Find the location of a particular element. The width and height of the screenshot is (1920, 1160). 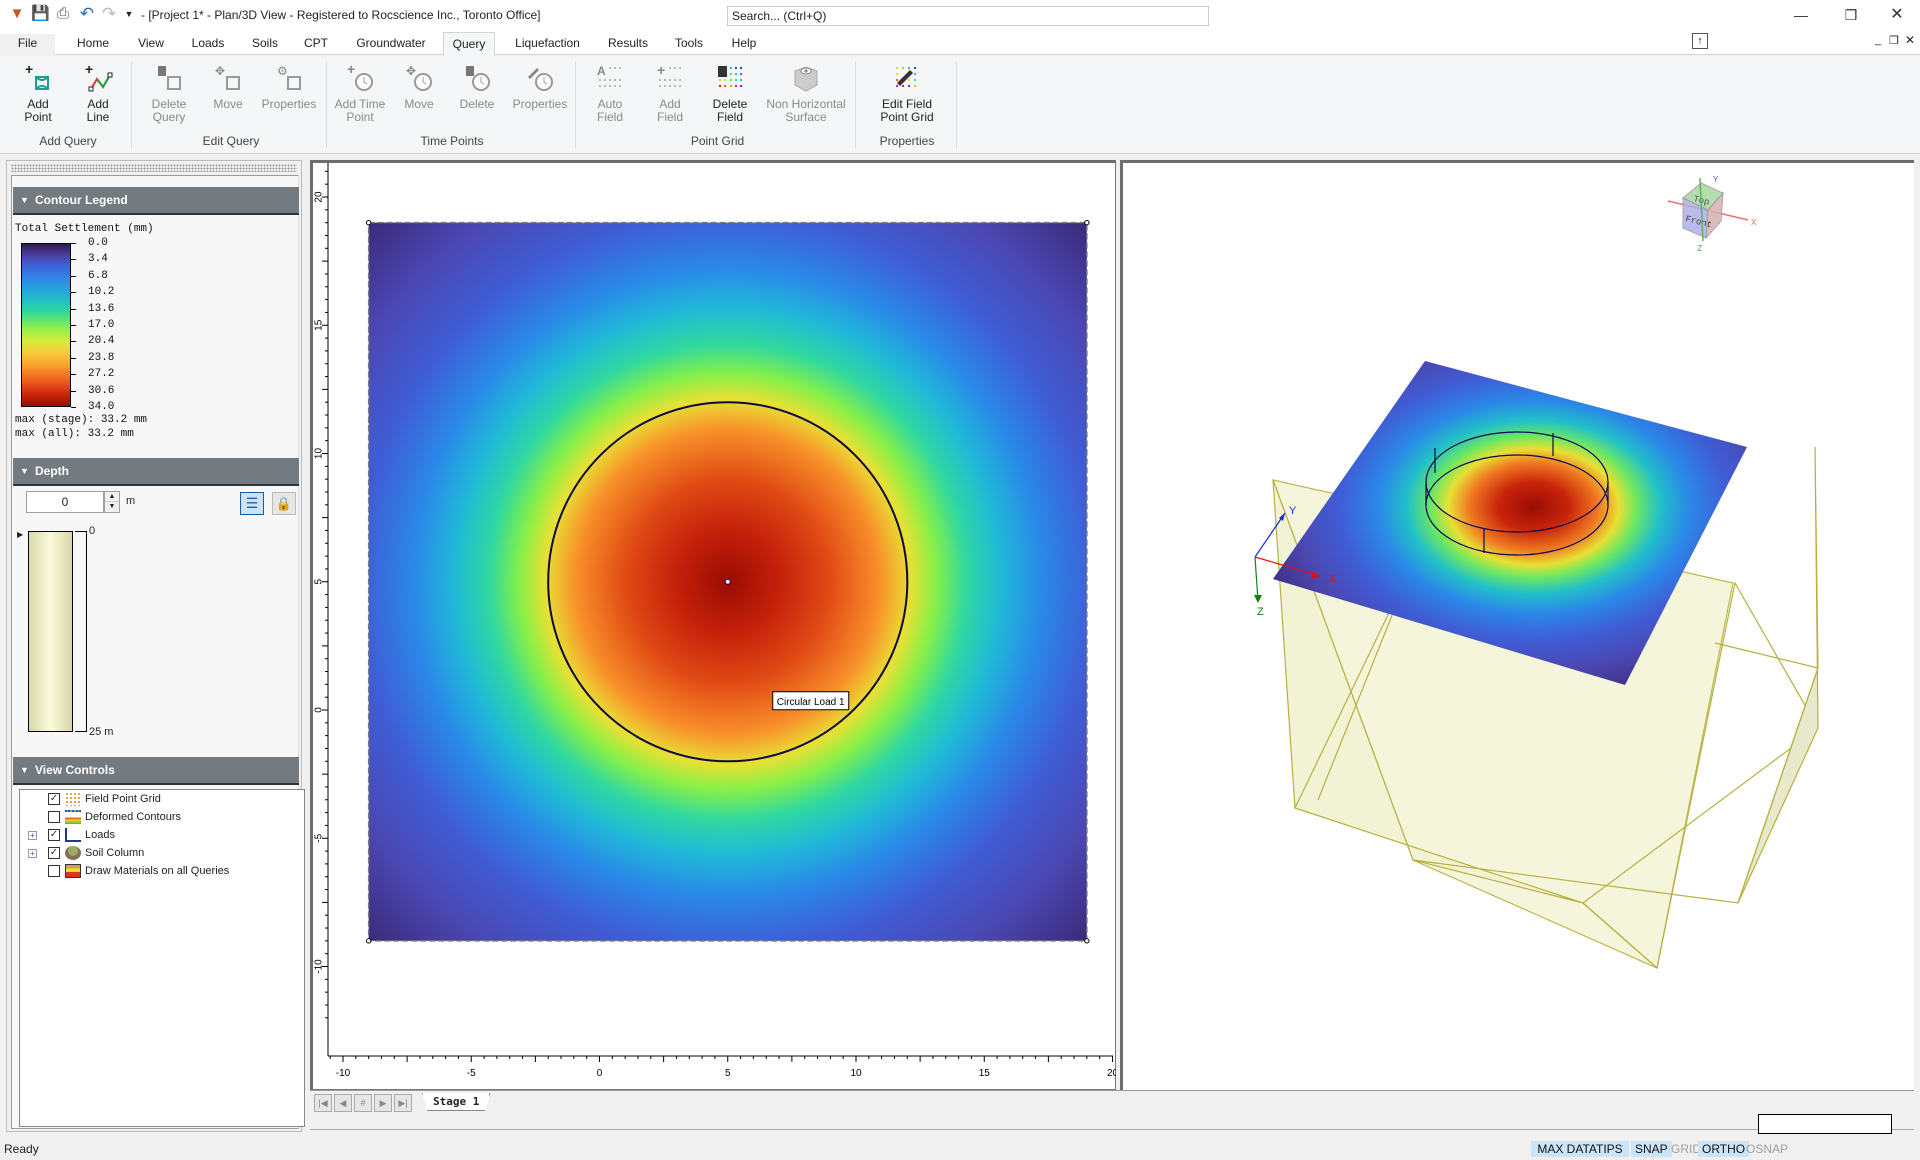

tab-cpt: CPT is located at coordinates (316, 44).